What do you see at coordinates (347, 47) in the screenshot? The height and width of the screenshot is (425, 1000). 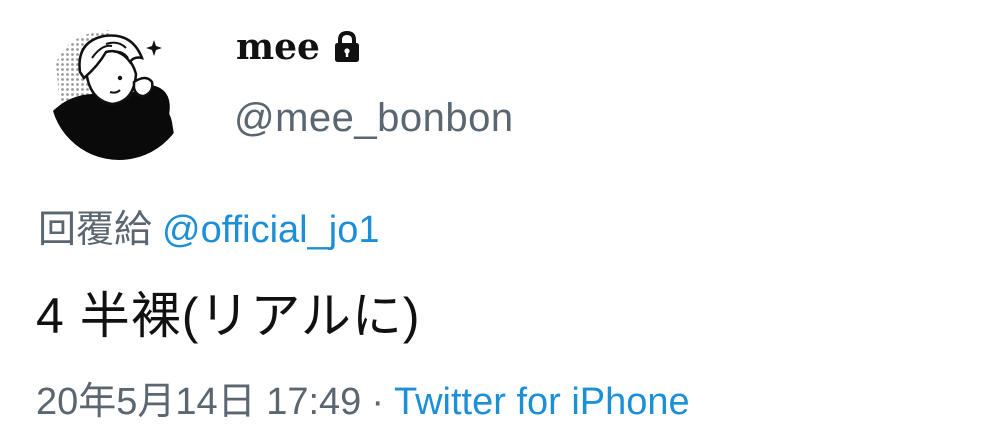 I see `lock-icon` at bounding box center [347, 47].